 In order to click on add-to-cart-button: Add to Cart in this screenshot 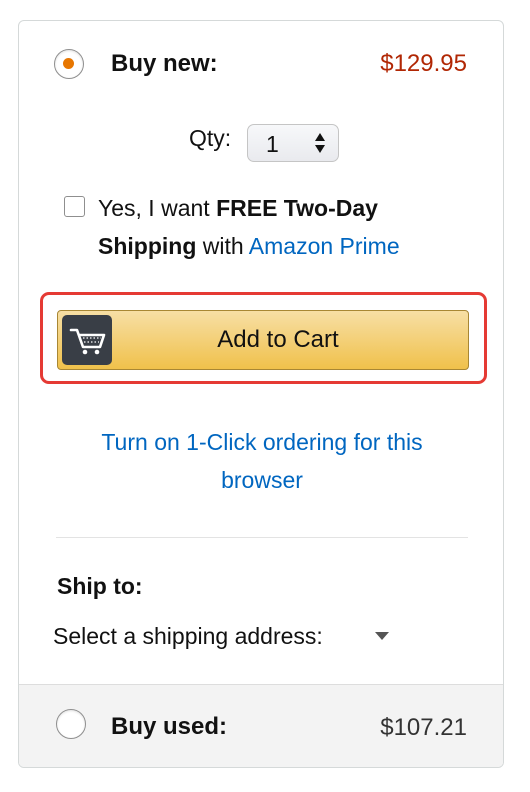, I will do `click(263, 340)`.